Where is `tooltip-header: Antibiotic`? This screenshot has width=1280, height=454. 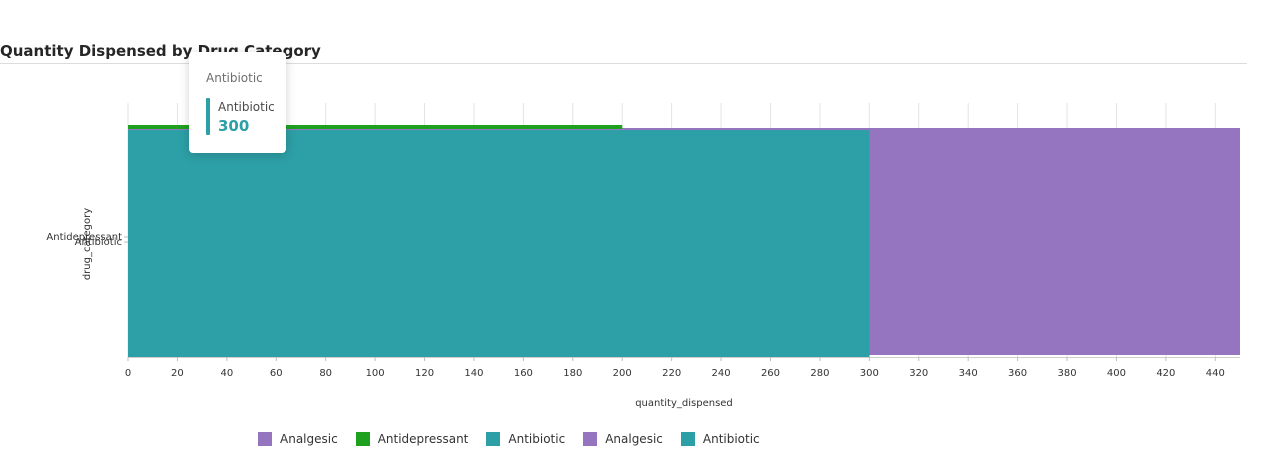 tooltip-header: Antibiotic is located at coordinates (234, 78).